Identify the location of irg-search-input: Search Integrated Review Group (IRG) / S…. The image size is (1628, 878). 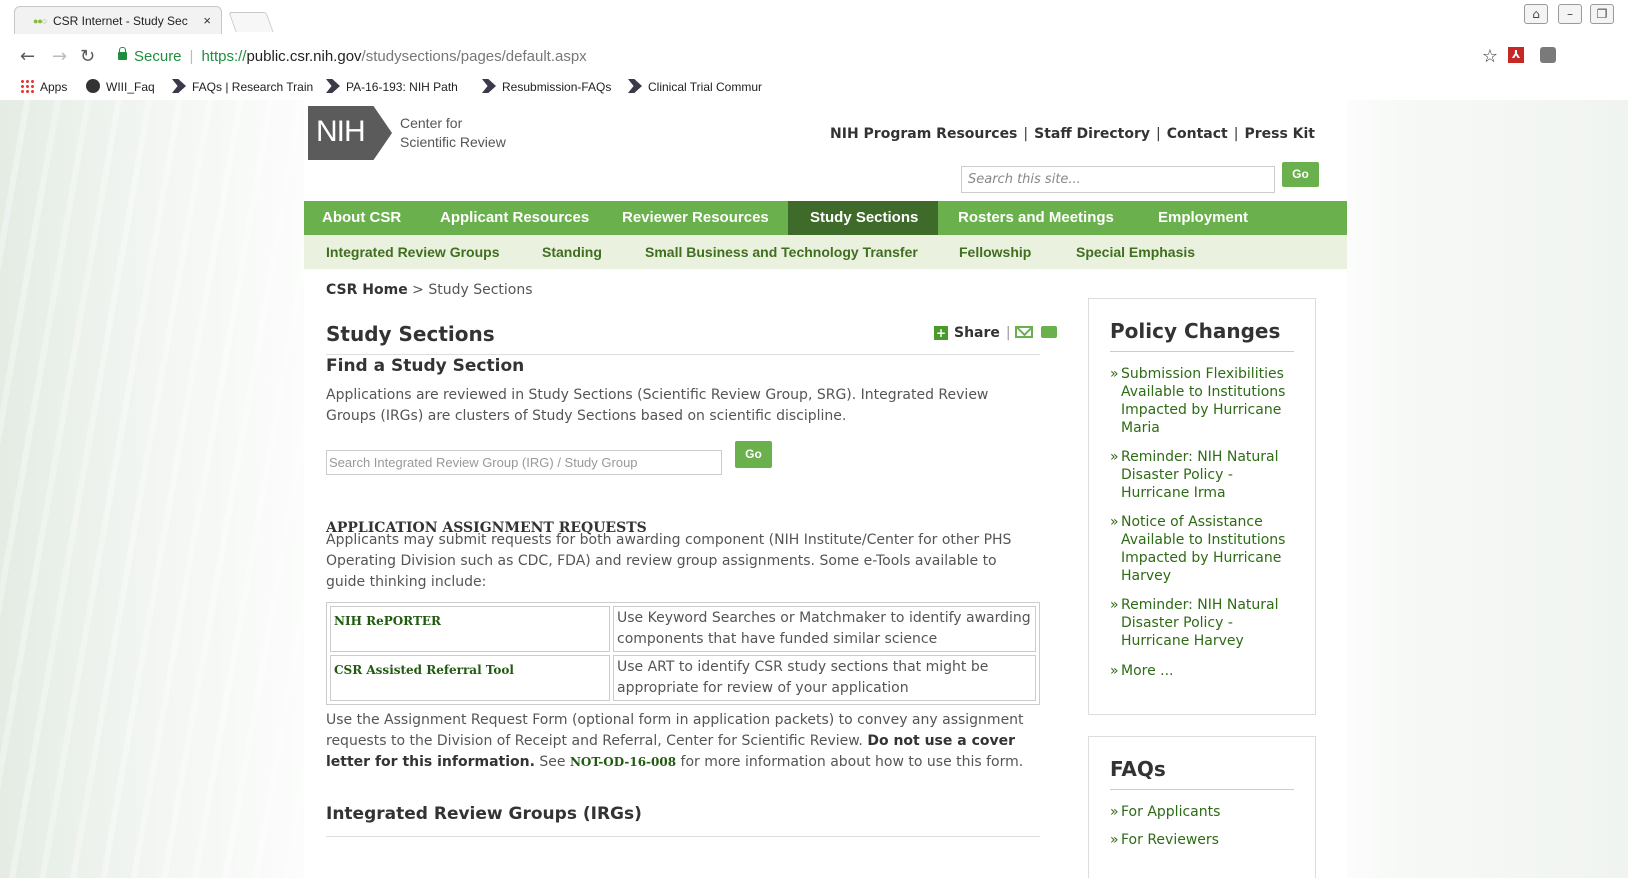
(524, 462).